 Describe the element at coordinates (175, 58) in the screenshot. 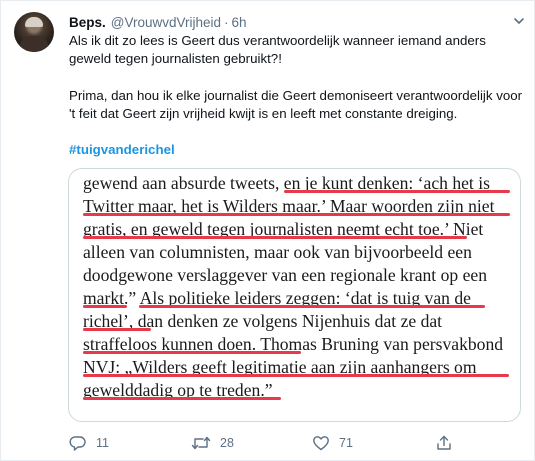

I see `tweet-text-line: geweld tegen journalisten gebruikt?!` at that location.